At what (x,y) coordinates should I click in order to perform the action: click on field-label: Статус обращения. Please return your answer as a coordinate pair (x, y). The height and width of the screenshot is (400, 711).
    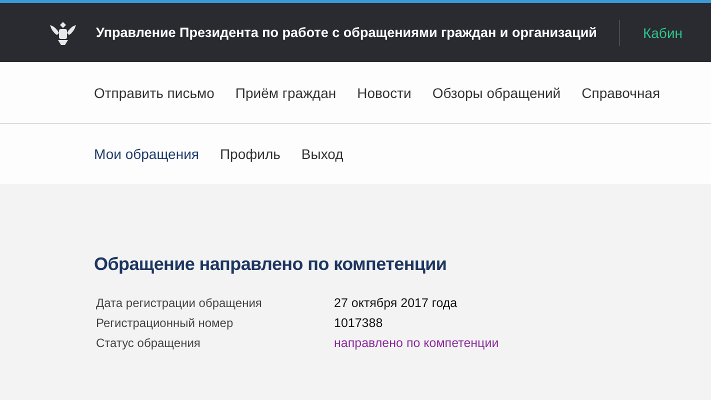
    Looking at the image, I should click on (149, 343).